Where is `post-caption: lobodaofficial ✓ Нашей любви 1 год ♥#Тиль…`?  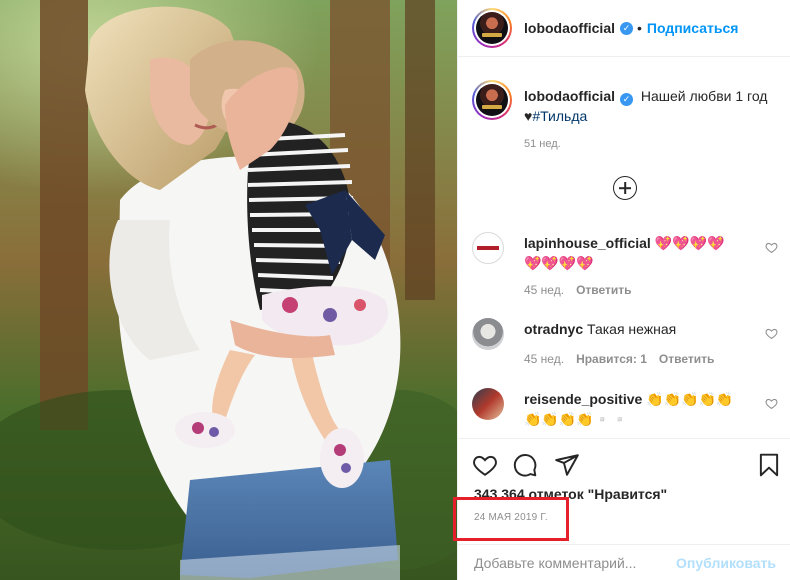
post-caption: lobodaofficial ✓ Нашей любви 1 год ♥#Тиль… is located at coordinates (627, 103).